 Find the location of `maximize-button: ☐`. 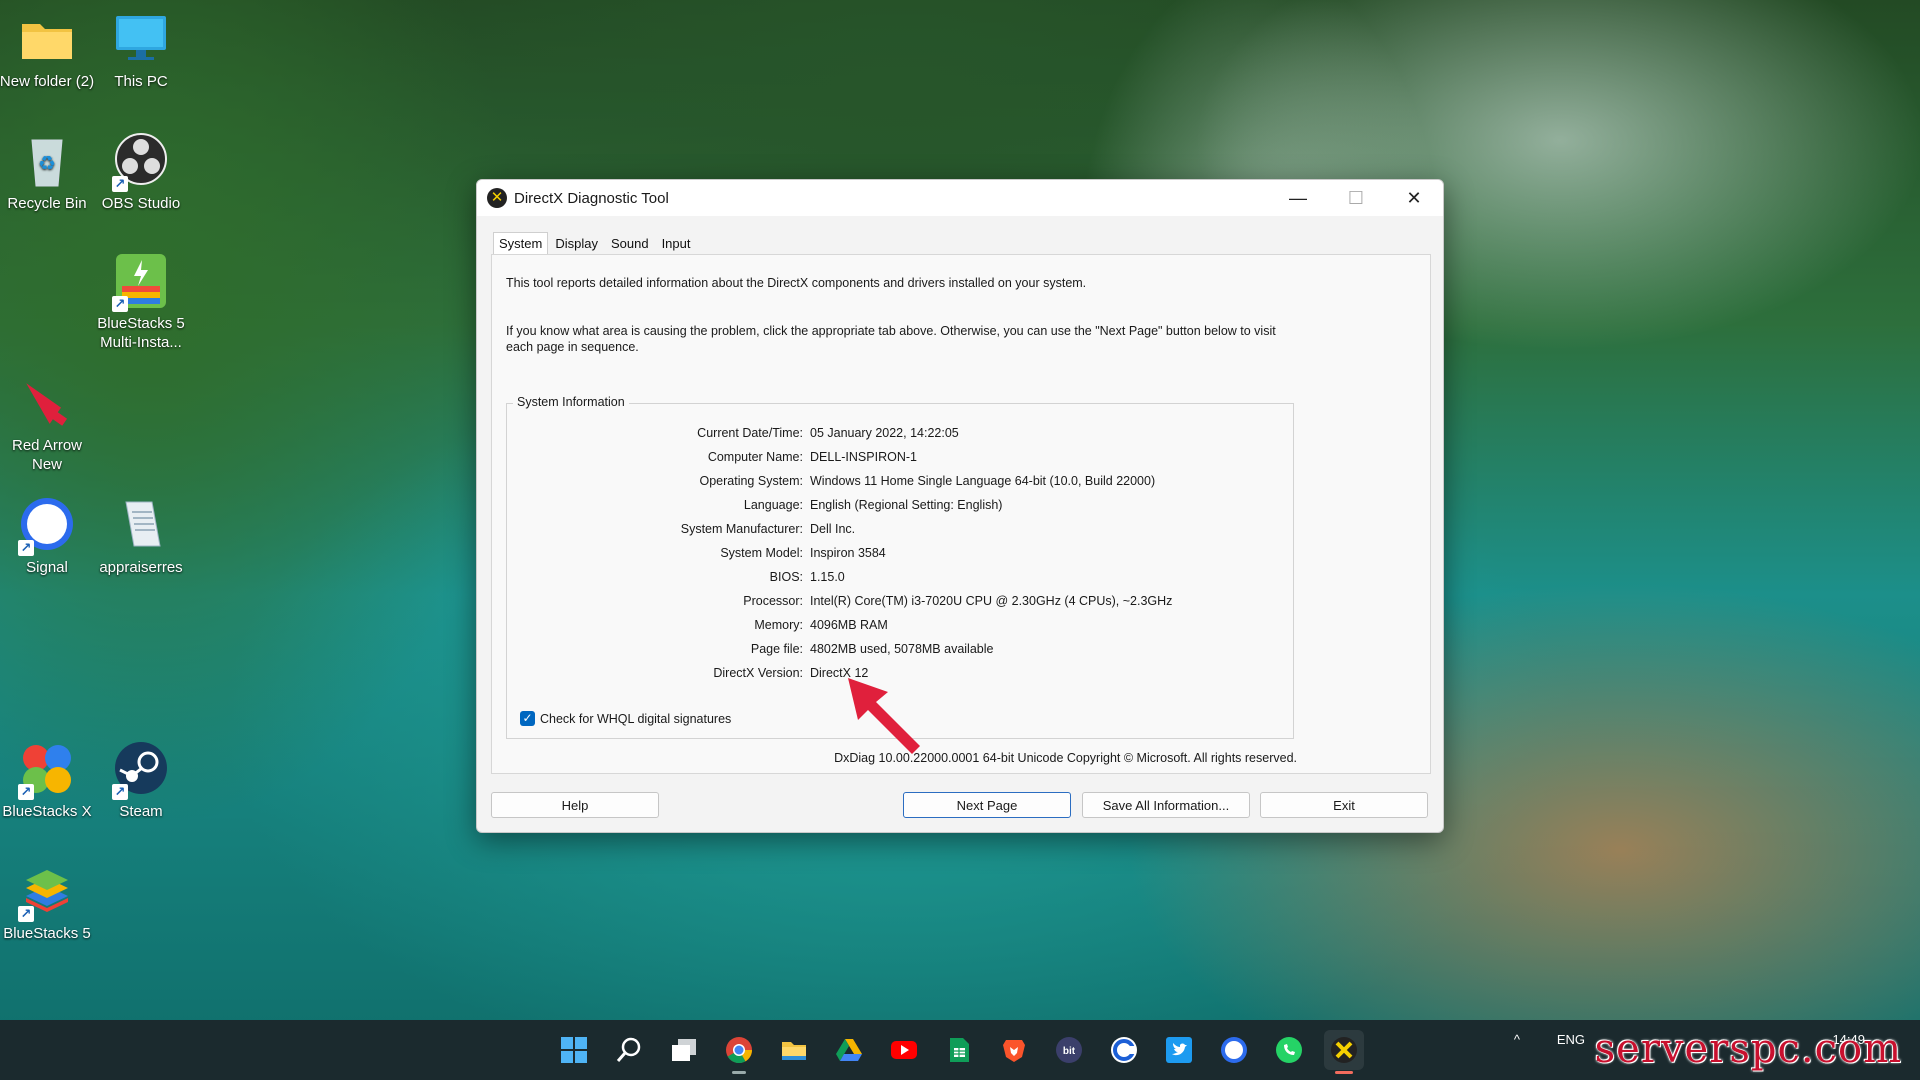

maximize-button: ☐ is located at coordinates (1356, 198).